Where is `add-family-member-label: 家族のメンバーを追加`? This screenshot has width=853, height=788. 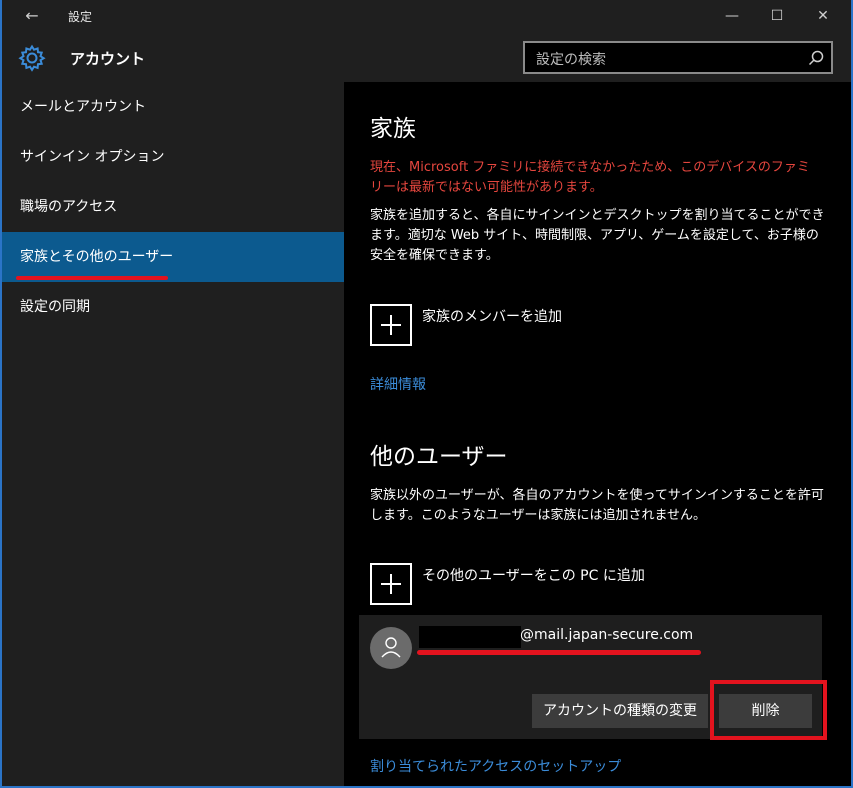
add-family-member-label: 家族のメンバーを追加 is located at coordinates (492, 316).